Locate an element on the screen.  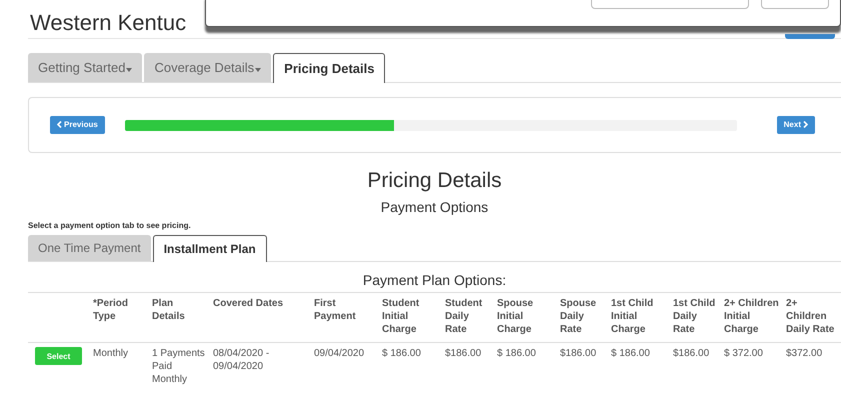
button is located at coordinates (810, 36).